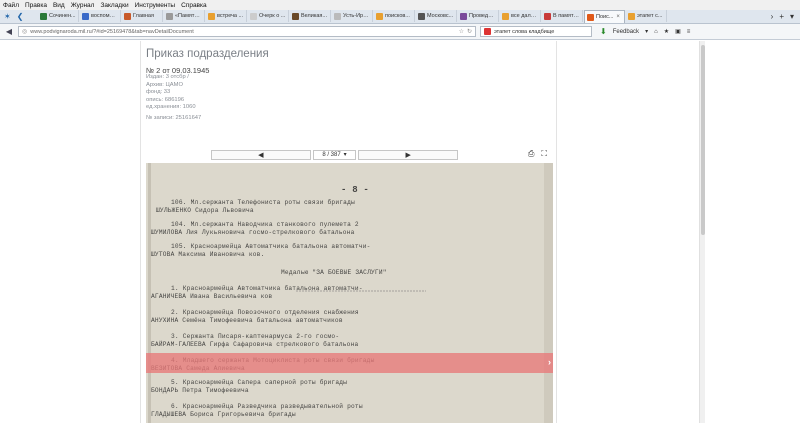 The width and height of the screenshot is (800, 423). Describe the element at coordinates (461, 31) in the screenshot. I see `star-icon: ☆` at that location.